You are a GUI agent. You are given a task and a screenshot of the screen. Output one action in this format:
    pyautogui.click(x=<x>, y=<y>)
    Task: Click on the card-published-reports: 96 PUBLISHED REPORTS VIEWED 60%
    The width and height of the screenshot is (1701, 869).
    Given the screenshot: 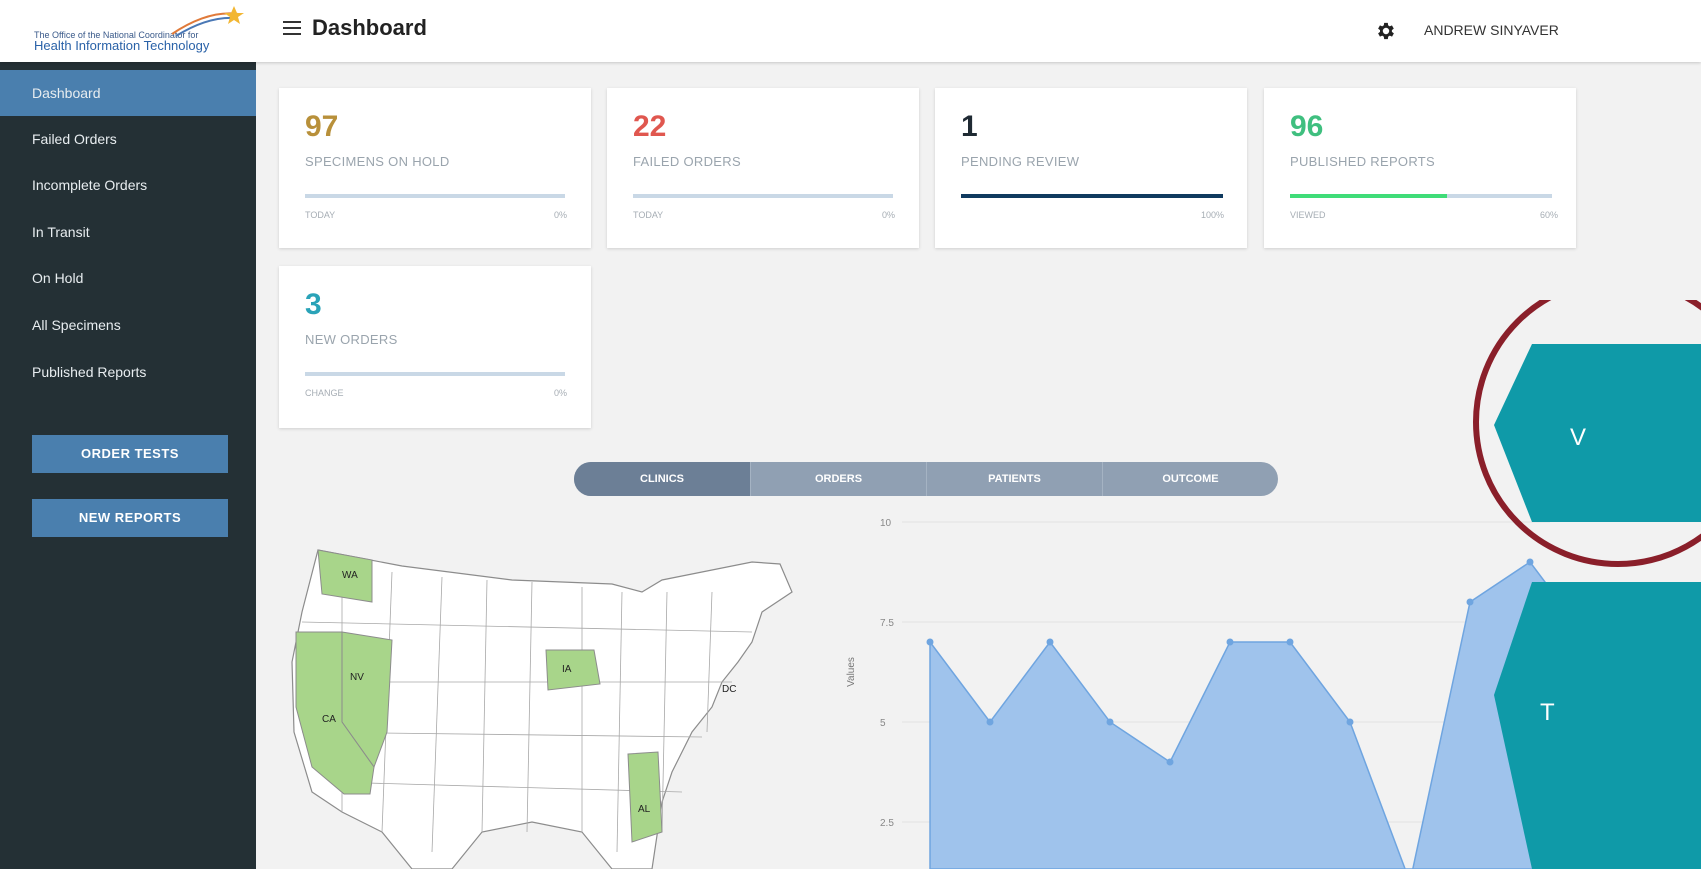 What is the action you would take?
    pyautogui.click(x=1420, y=168)
    